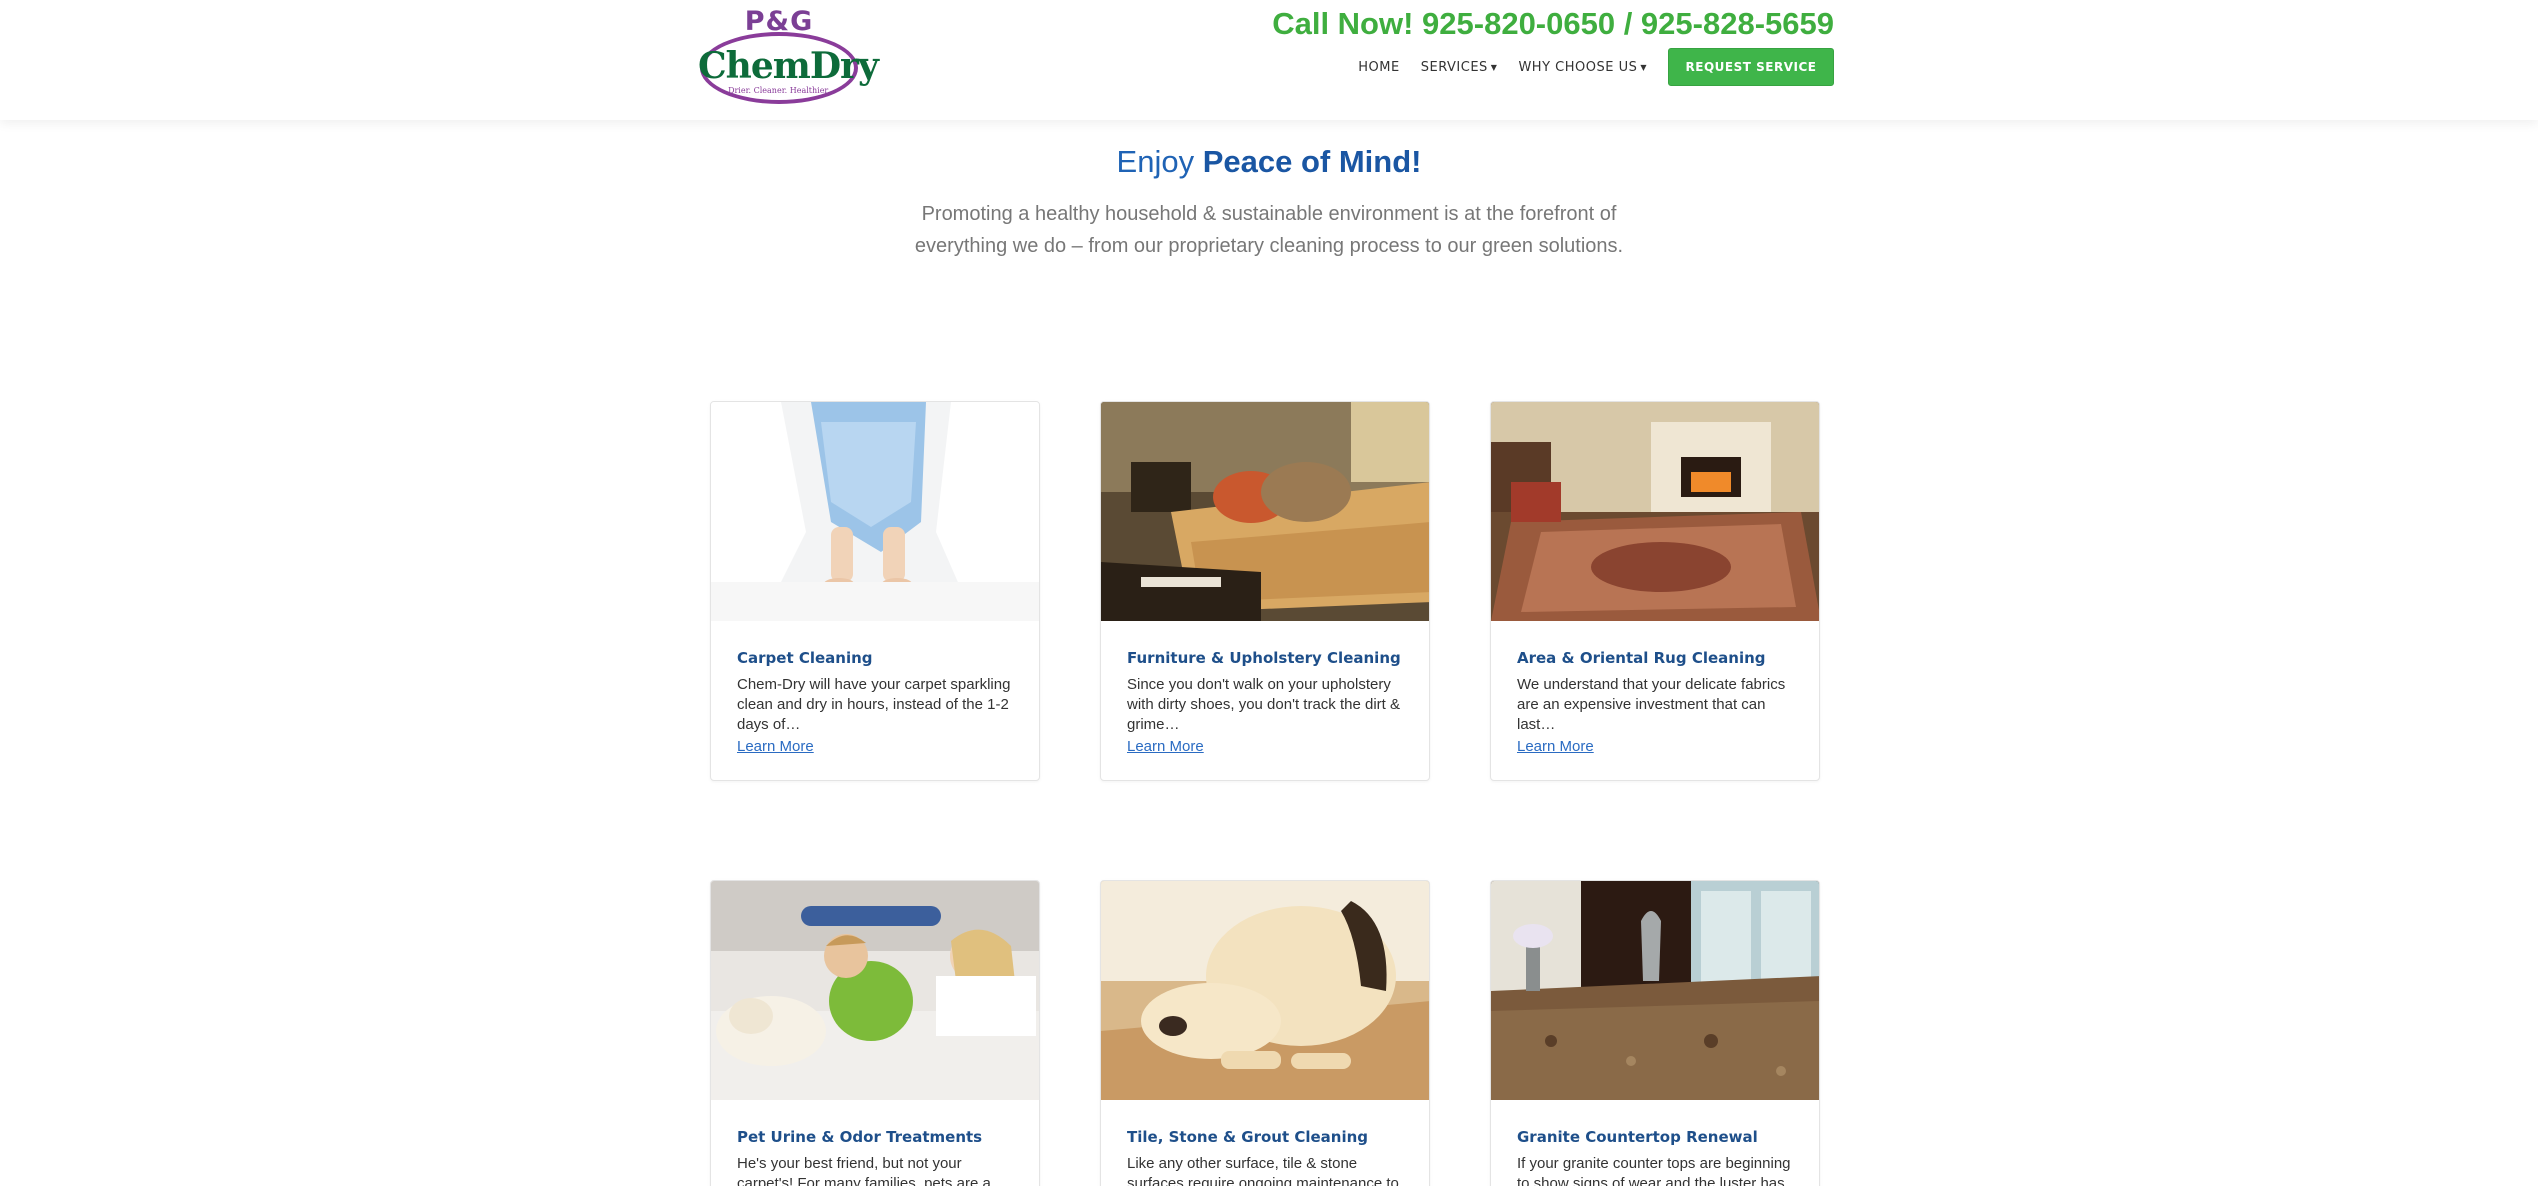  What do you see at coordinates (1578, 67) in the screenshot?
I see `nav-why-label: WHY CHOOSE US` at bounding box center [1578, 67].